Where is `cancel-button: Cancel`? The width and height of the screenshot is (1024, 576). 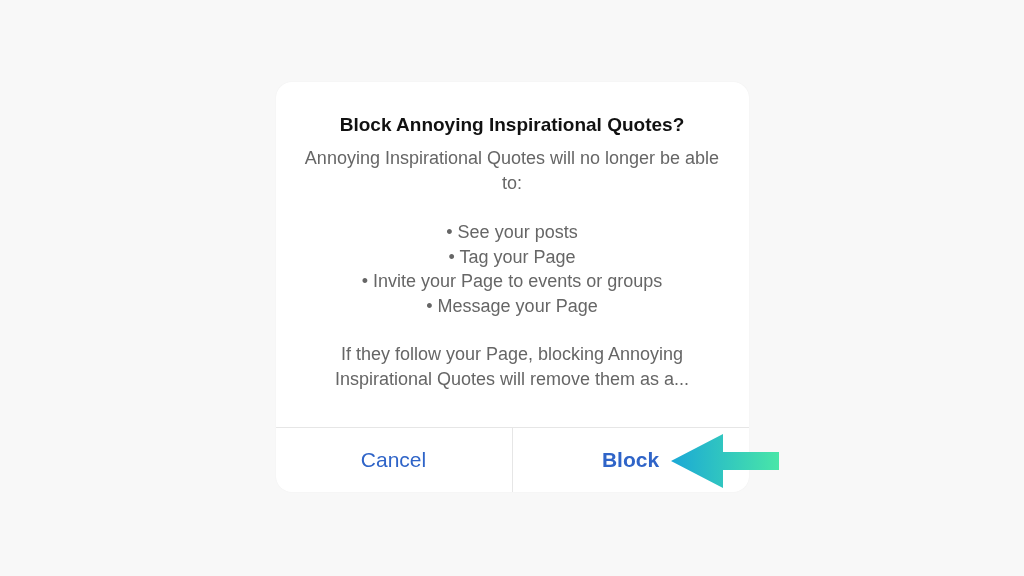 cancel-button: Cancel is located at coordinates (393, 460).